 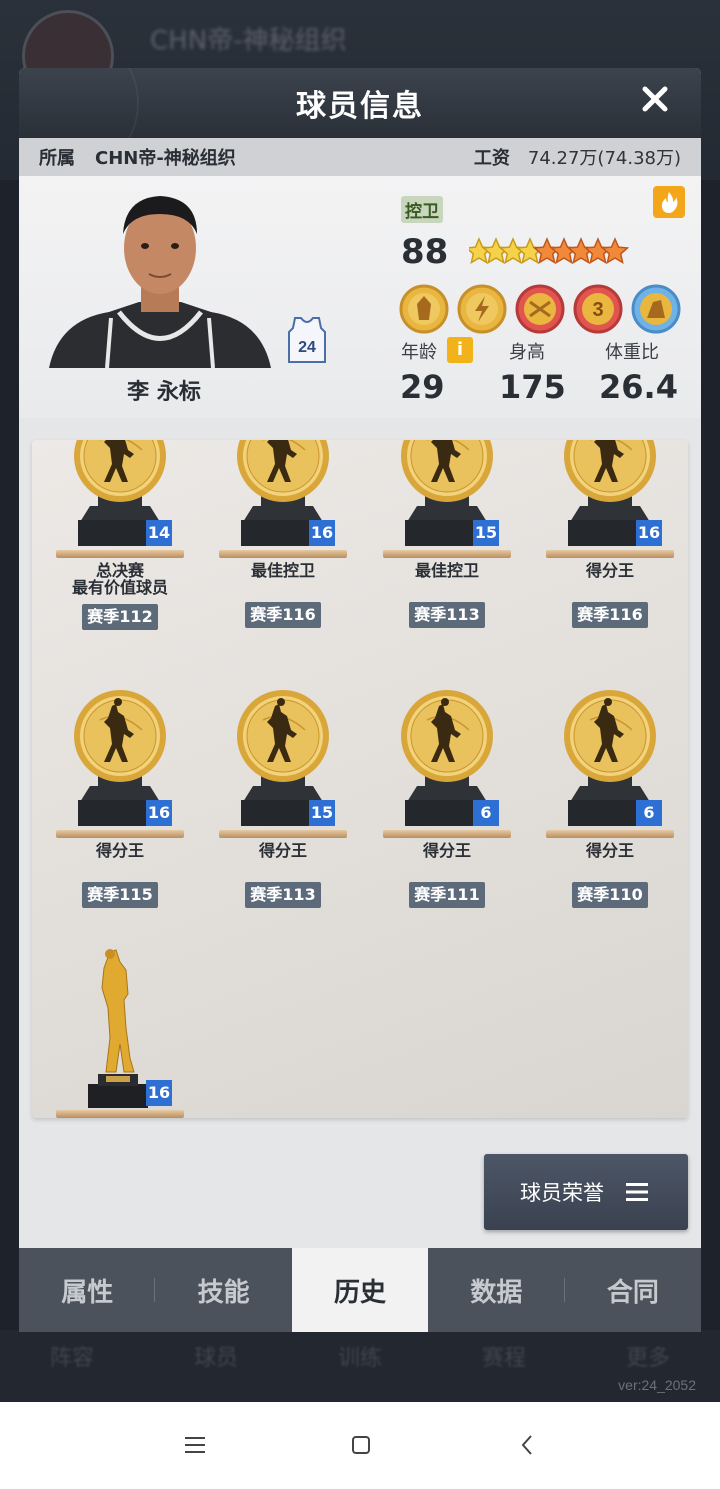 I want to click on player-name: 李 永标, so click(x=164, y=392).